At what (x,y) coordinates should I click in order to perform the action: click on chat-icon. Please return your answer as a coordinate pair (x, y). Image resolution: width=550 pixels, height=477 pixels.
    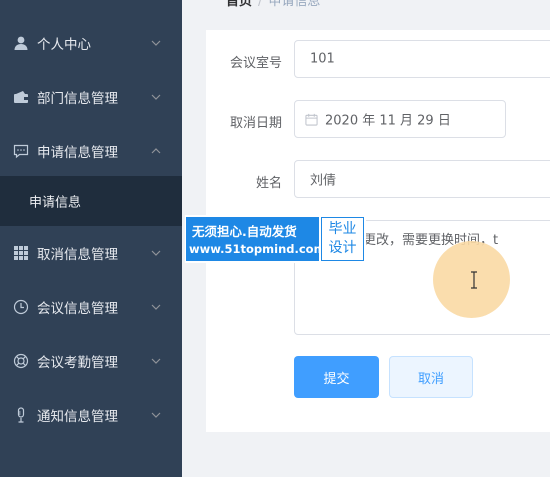
    Looking at the image, I should click on (21, 151).